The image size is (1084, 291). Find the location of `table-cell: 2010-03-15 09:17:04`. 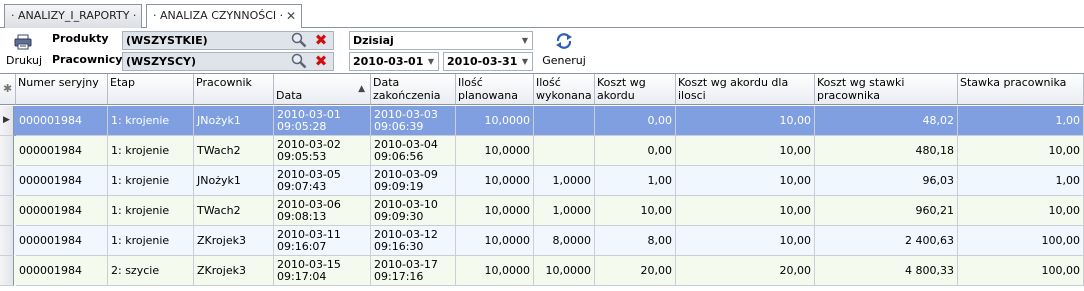

table-cell: 2010-03-15 09:17:04 is located at coordinates (322, 271).